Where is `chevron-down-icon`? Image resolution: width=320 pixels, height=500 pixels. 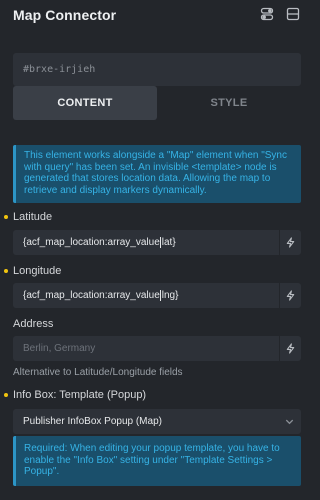
chevron-down-icon is located at coordinates (289, 423).